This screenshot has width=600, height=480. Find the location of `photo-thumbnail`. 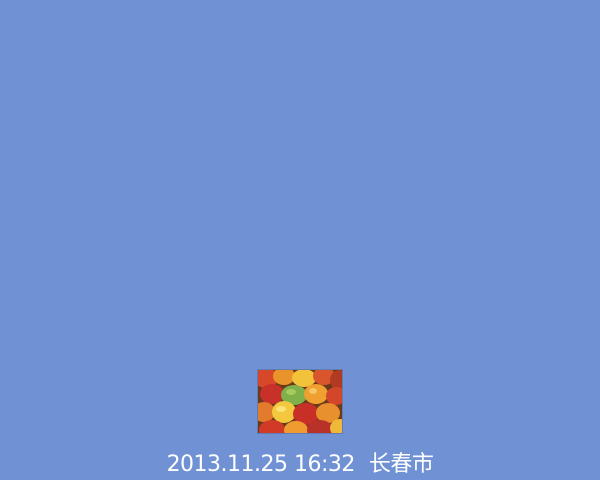

photo-thumbnail is located at coordinates (300, 401).